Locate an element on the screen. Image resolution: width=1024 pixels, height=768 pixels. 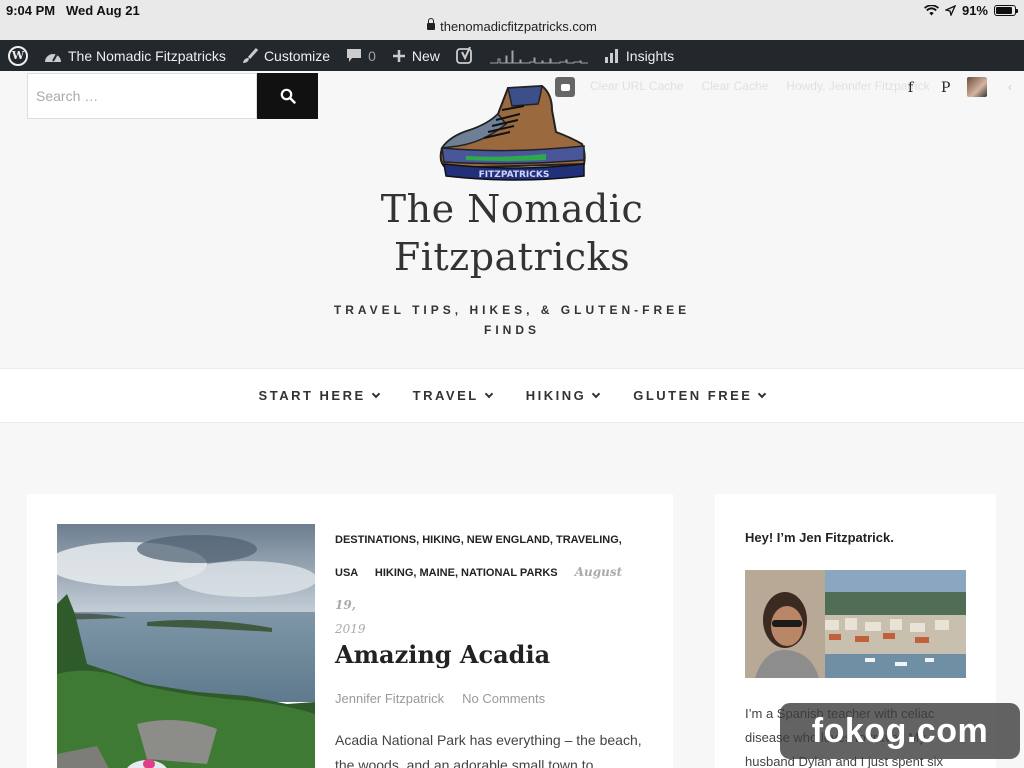
nav-label: GLUTEN FREE is located at coordinates (693, 395).